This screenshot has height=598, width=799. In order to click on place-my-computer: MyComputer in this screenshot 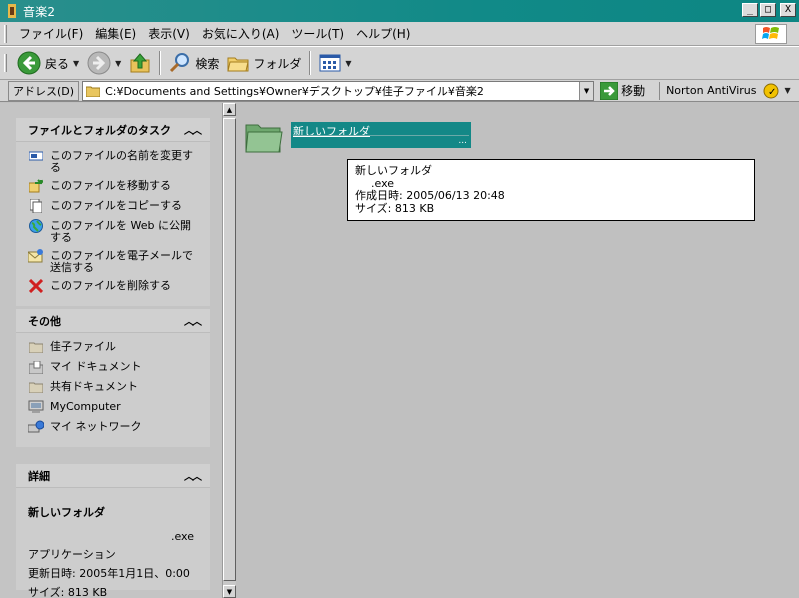, I will do `click(114, 407)`.